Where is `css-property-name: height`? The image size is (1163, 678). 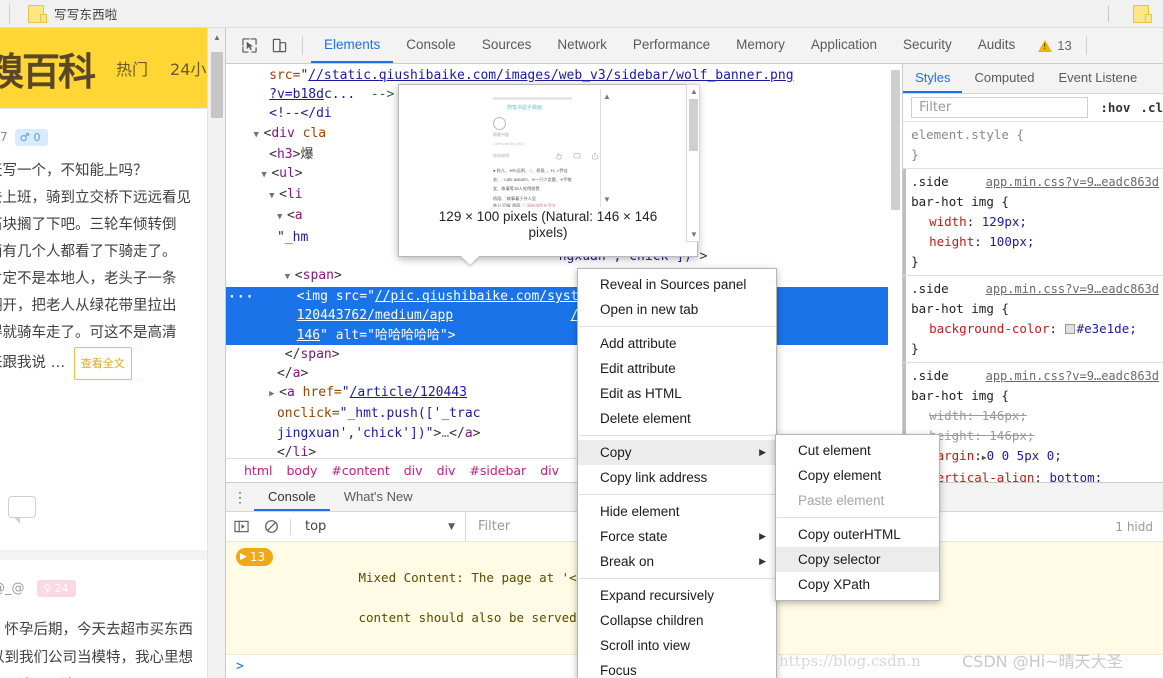 css-property-name: height is located at coordinates (942, 241).